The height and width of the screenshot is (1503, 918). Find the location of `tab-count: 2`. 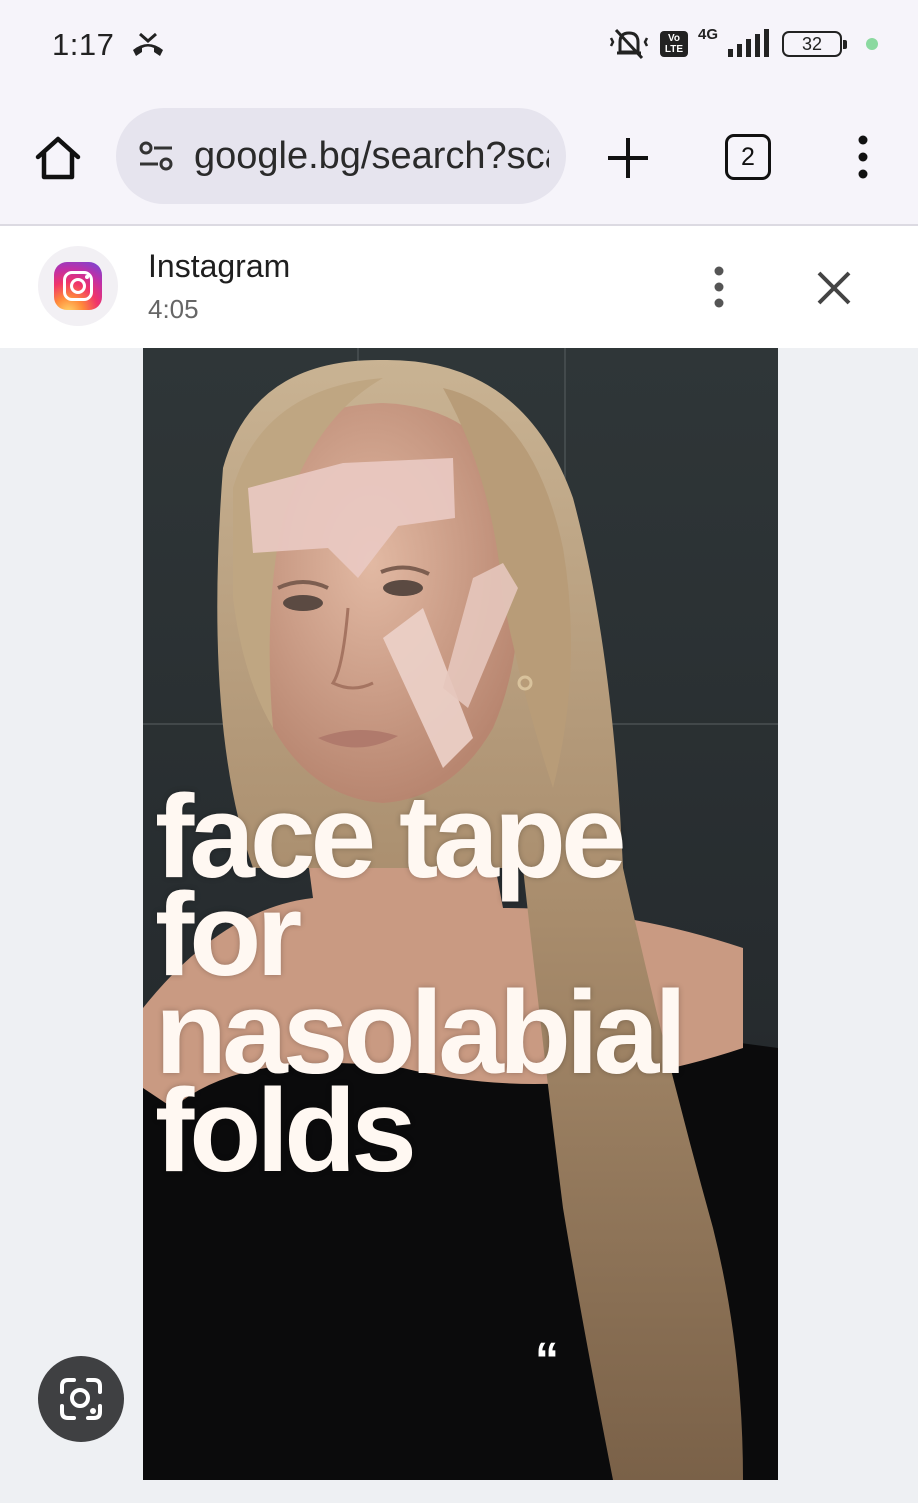

tab-count: 2 is located at coordinates (748, 156).